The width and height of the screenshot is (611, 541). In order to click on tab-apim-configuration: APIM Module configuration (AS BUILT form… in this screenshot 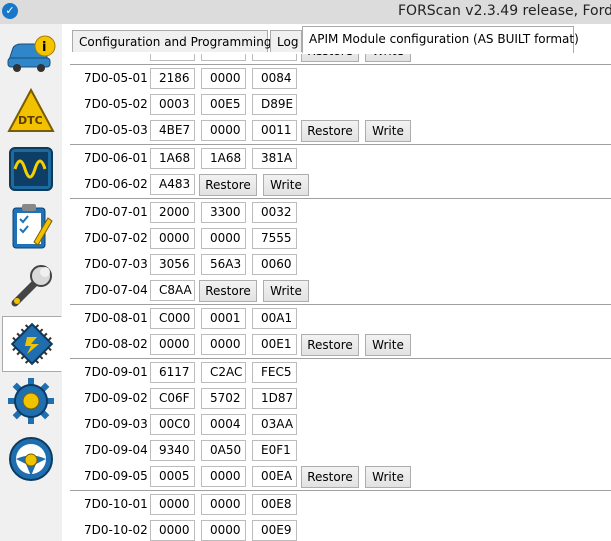, I will do `click(440, 39)`.